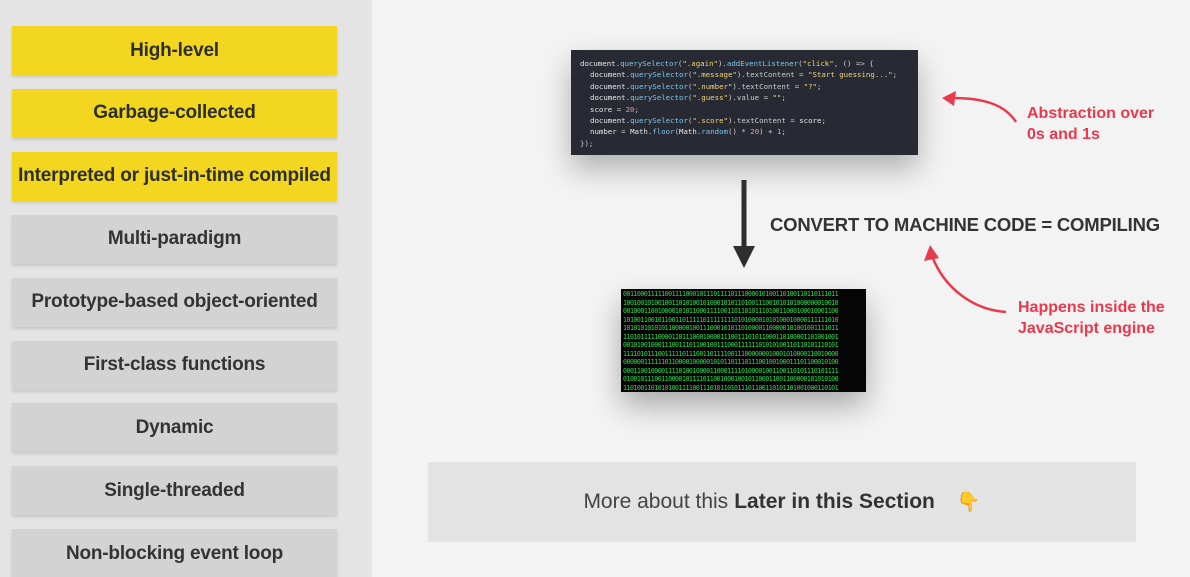 This screenshot has width=1190, height=577. I want to click on note-banner: More about this Later in this Section 👇, so click(782, 502).